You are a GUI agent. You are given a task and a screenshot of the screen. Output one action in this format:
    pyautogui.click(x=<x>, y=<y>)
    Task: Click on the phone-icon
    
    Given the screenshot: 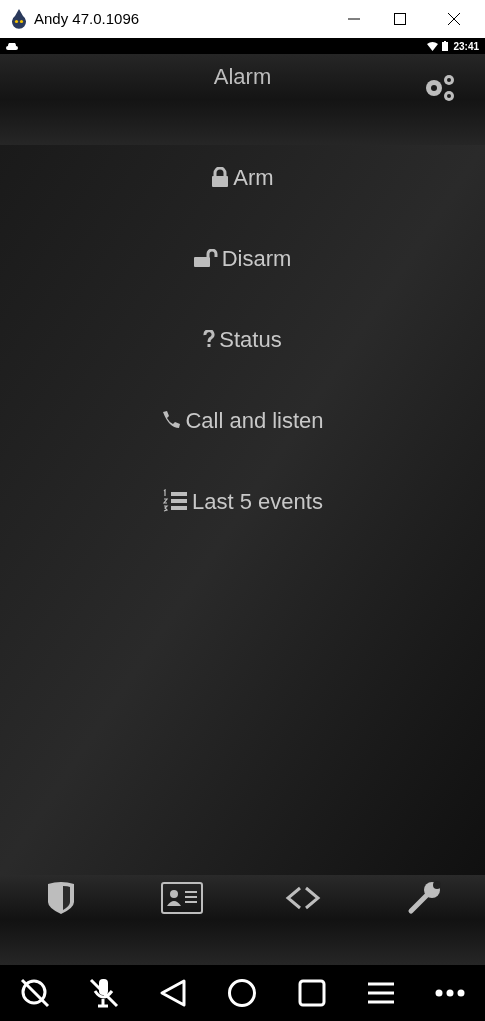 What is the action you would take?
    pyautogui.click(x=171, y=420)
    